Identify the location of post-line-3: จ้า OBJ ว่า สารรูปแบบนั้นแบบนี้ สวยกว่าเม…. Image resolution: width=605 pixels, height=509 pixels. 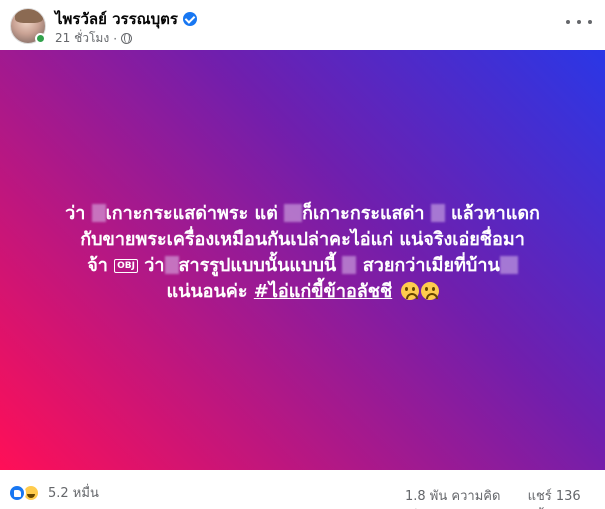
(302, 266).